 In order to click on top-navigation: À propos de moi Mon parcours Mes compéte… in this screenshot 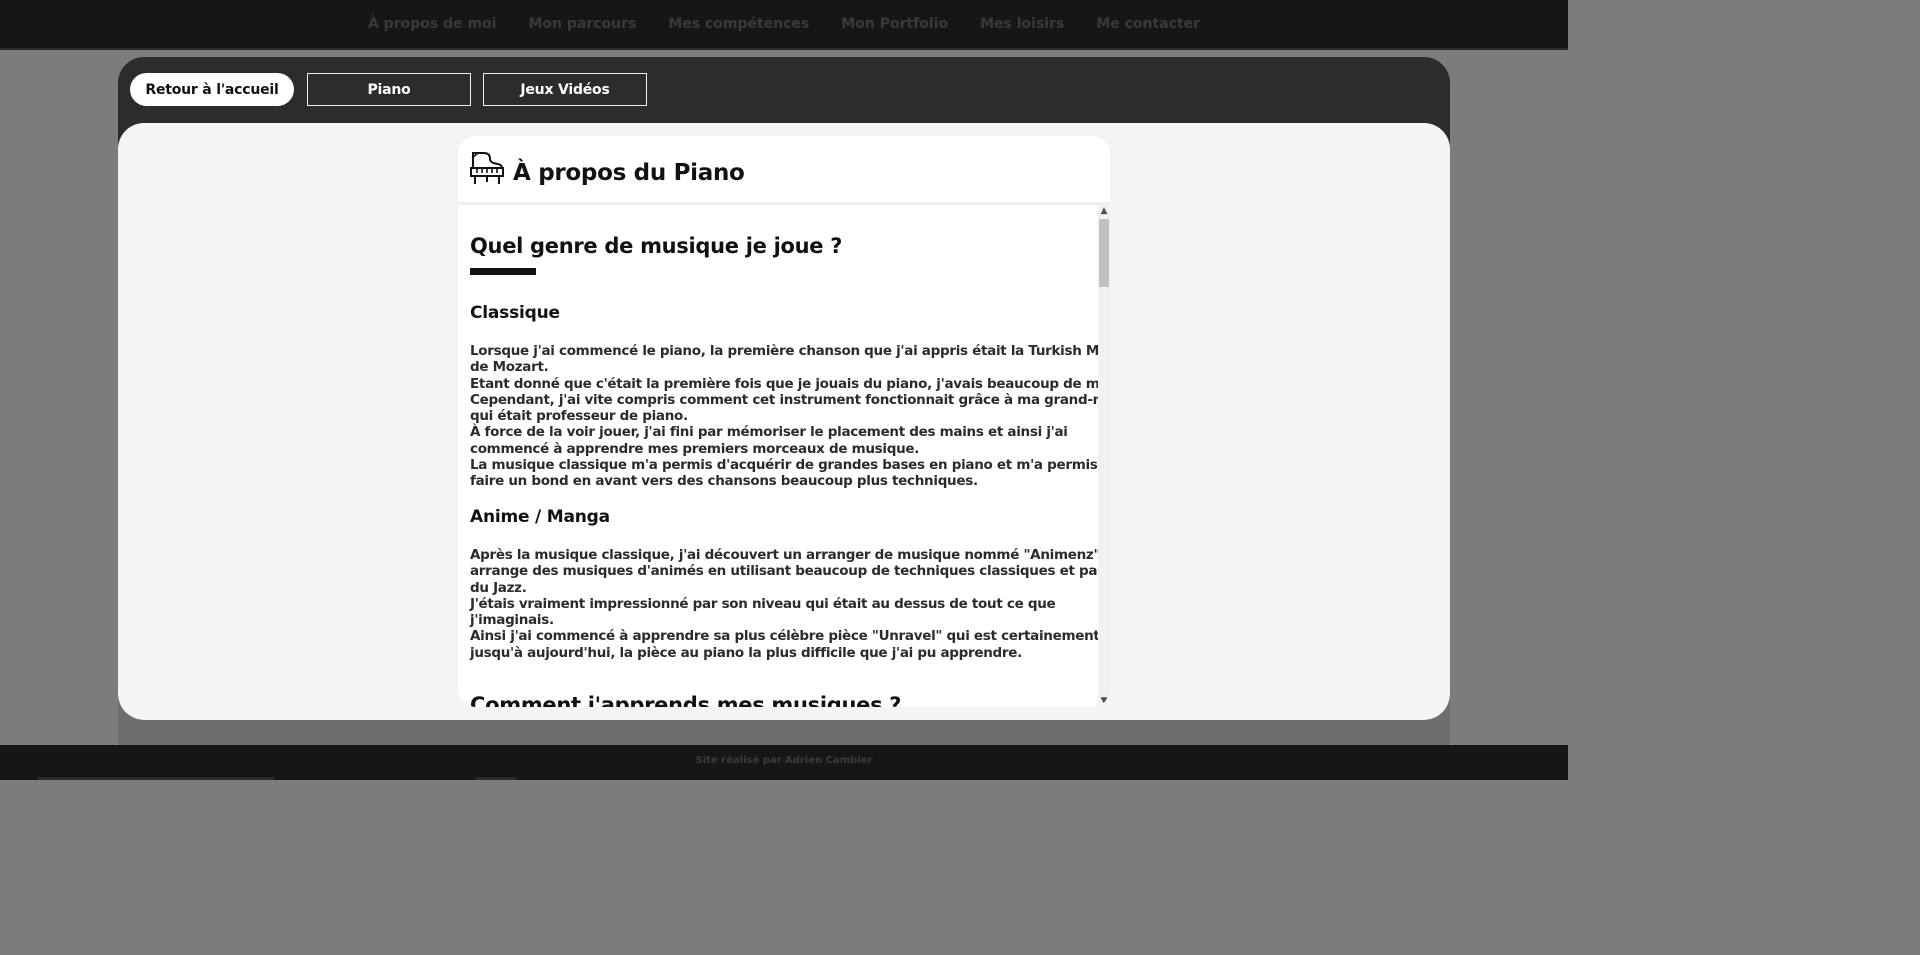, I will do `click(784, 25)`.